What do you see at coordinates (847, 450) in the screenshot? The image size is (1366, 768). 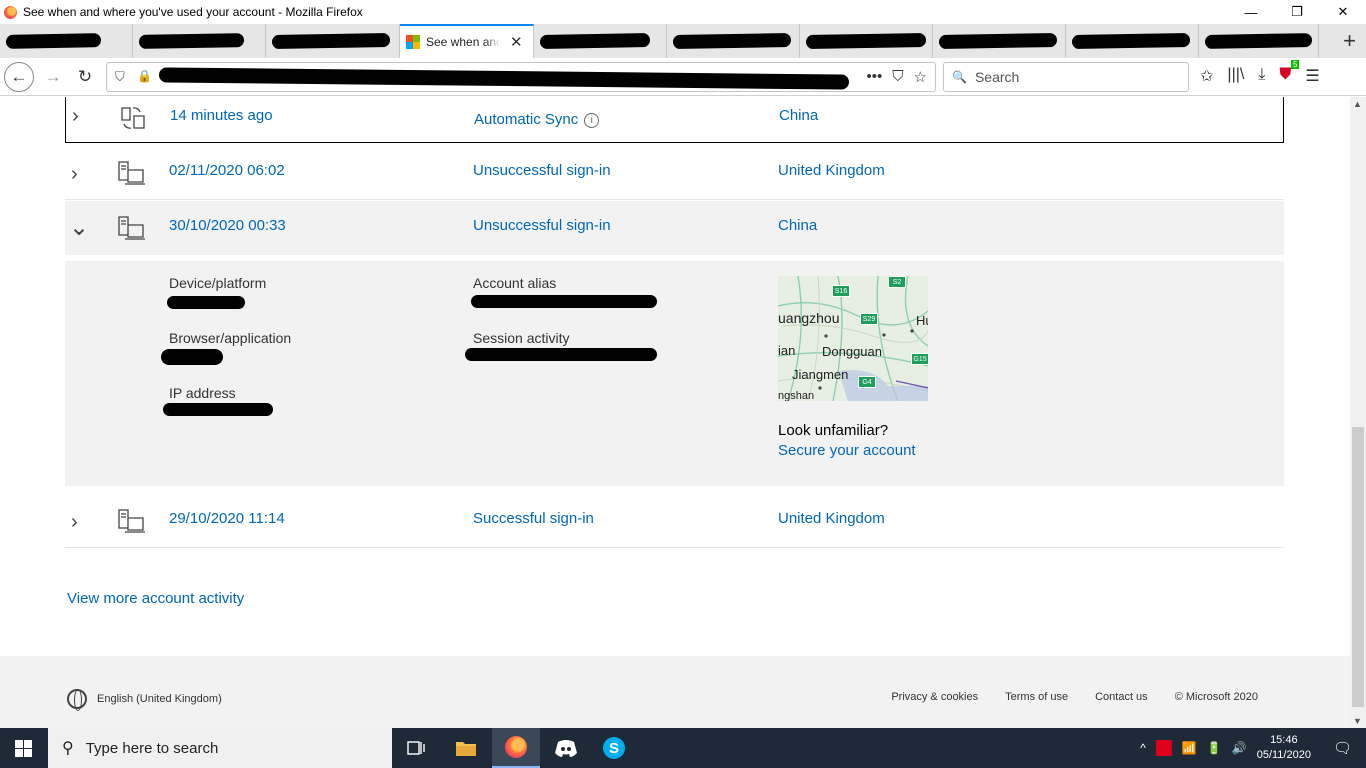 I see `secure-account-link: Secure your account` at bounding box center [847, 450].